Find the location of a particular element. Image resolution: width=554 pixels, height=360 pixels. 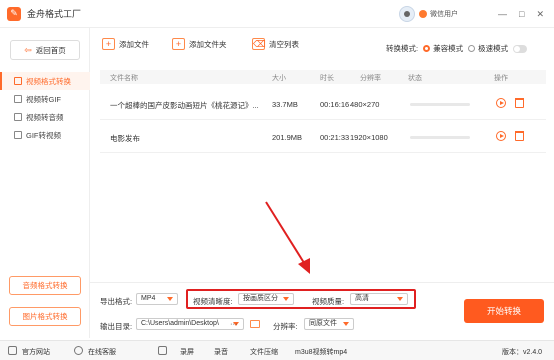

window-controls: — □ ✕ is located at coordinates (521, 14).